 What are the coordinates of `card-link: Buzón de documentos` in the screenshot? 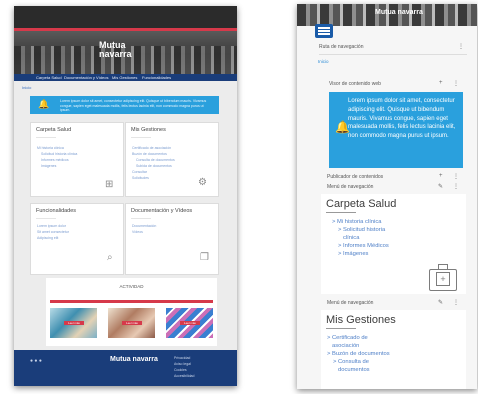 It's located at (149, 154).